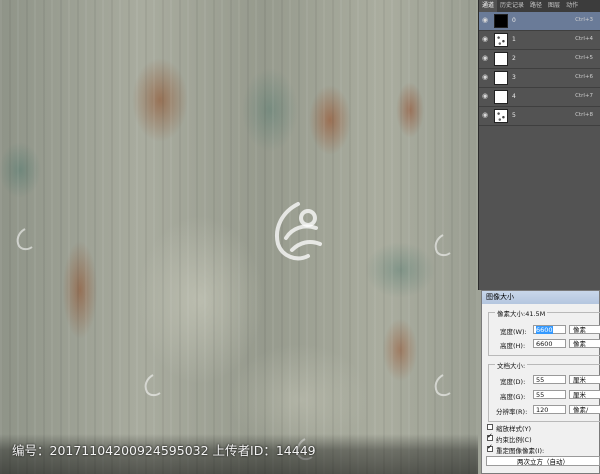 The image size is (600, 474). I want to click on image-caption: 编号：20171104200924595032 上传者ID：14449, so click(164, 450).